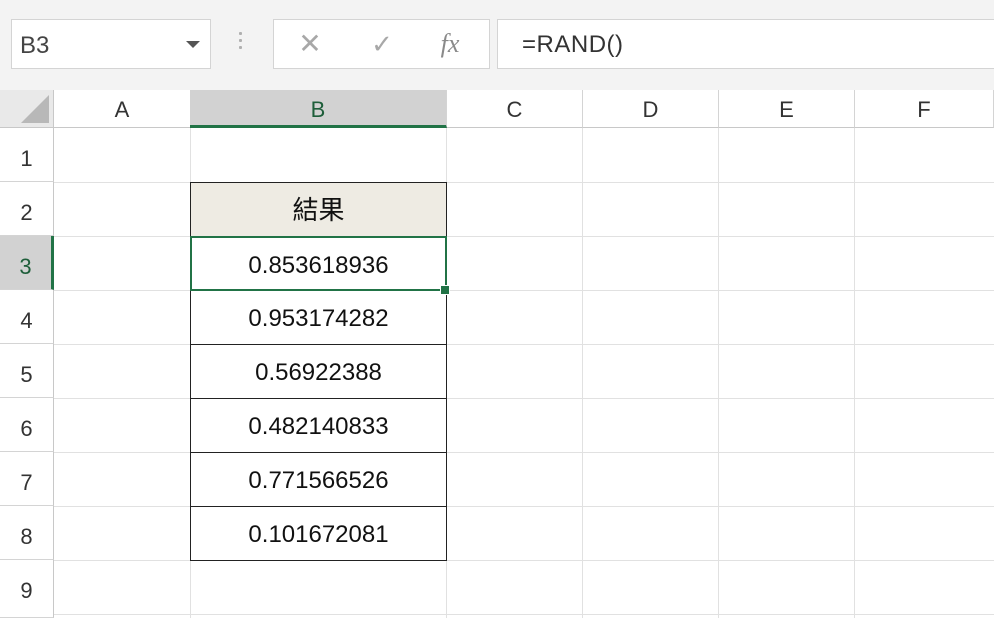 The image size is (994, 622). What do you see at coordinates (193, 44) in the screenshot?
I see `chevron-down-icon` at bounding box center [193, 44].